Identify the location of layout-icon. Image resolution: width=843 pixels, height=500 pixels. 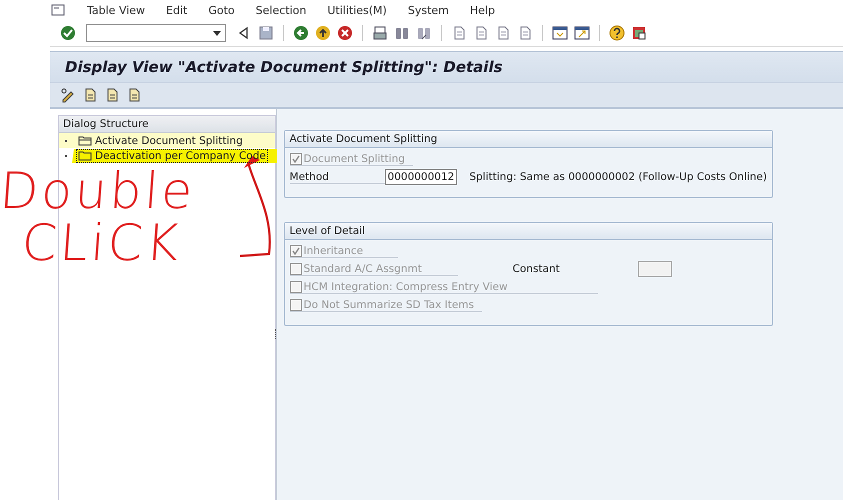
(639, 33).